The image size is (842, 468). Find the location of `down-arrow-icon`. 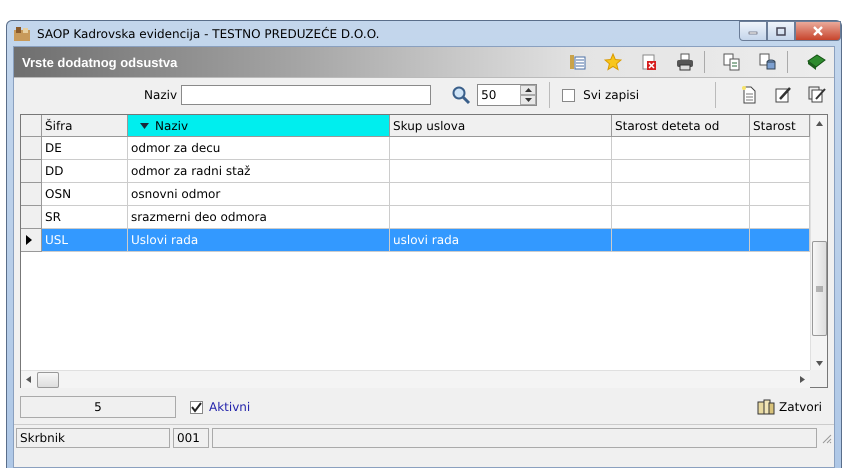

down-arrow-icon is located at coordinates (528, 100).